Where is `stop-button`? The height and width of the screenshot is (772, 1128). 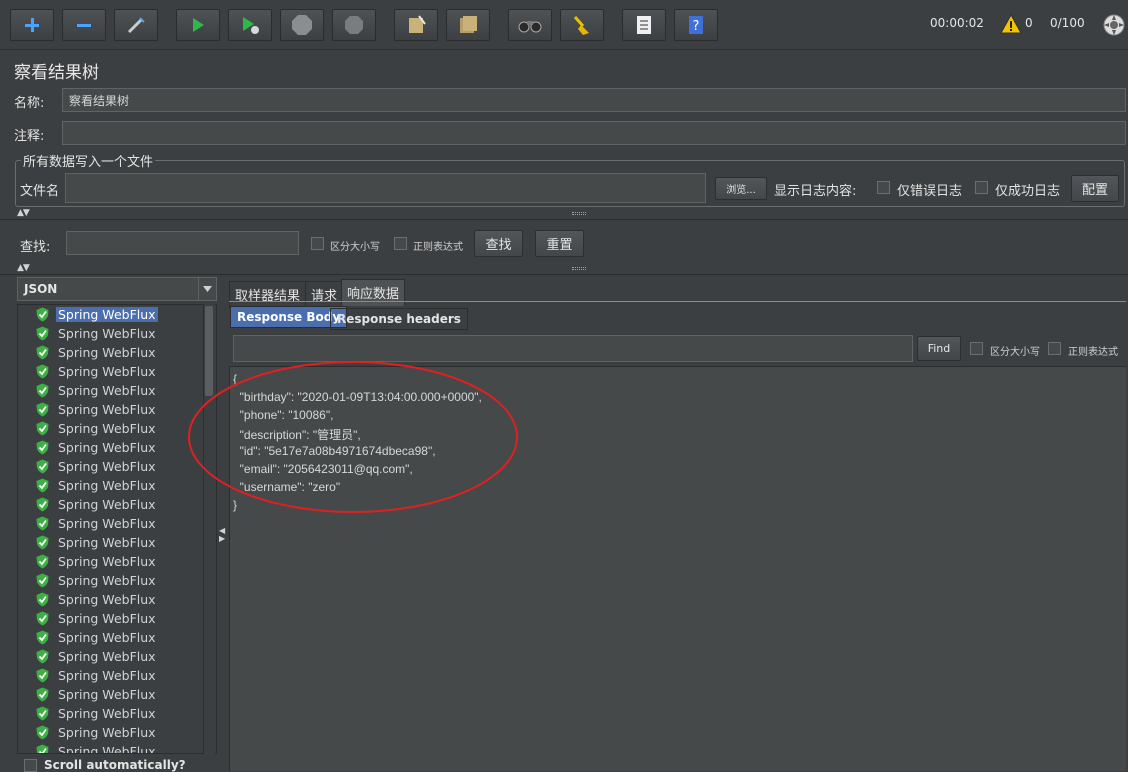 stop-button is located at coordinates (302, 25).